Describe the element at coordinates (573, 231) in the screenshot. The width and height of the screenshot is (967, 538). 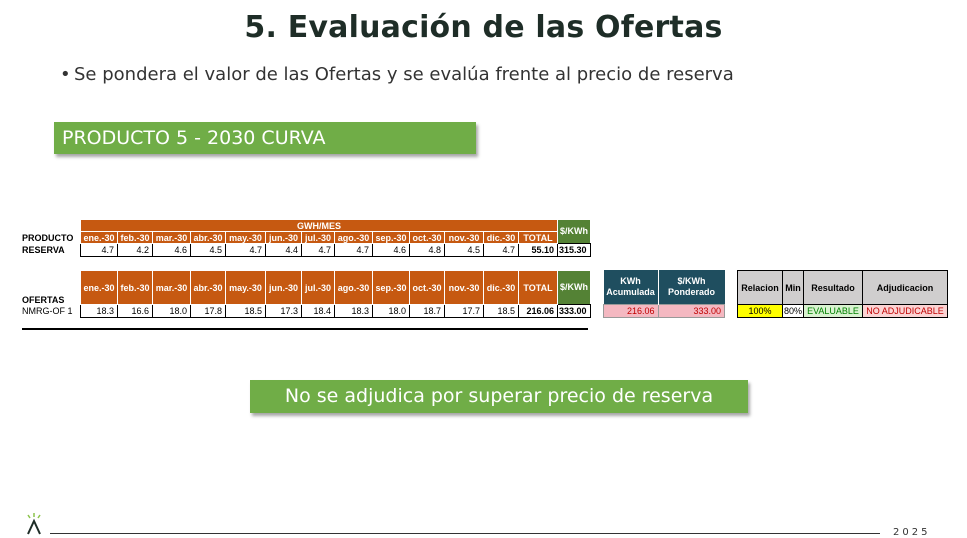
I see `reserve-price-header: $/KWh` at that location.